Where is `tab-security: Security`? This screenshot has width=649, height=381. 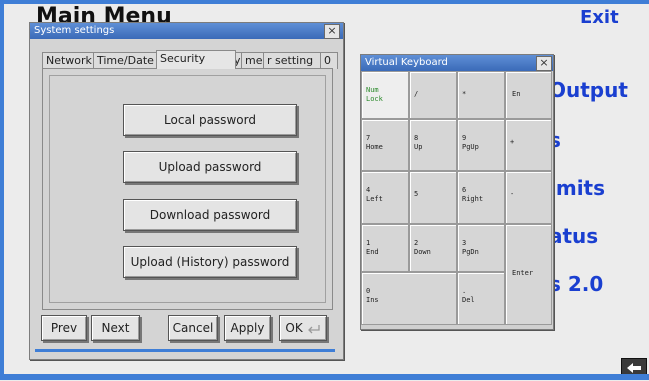 tab-security: Security is located at coordinates (196, 59).